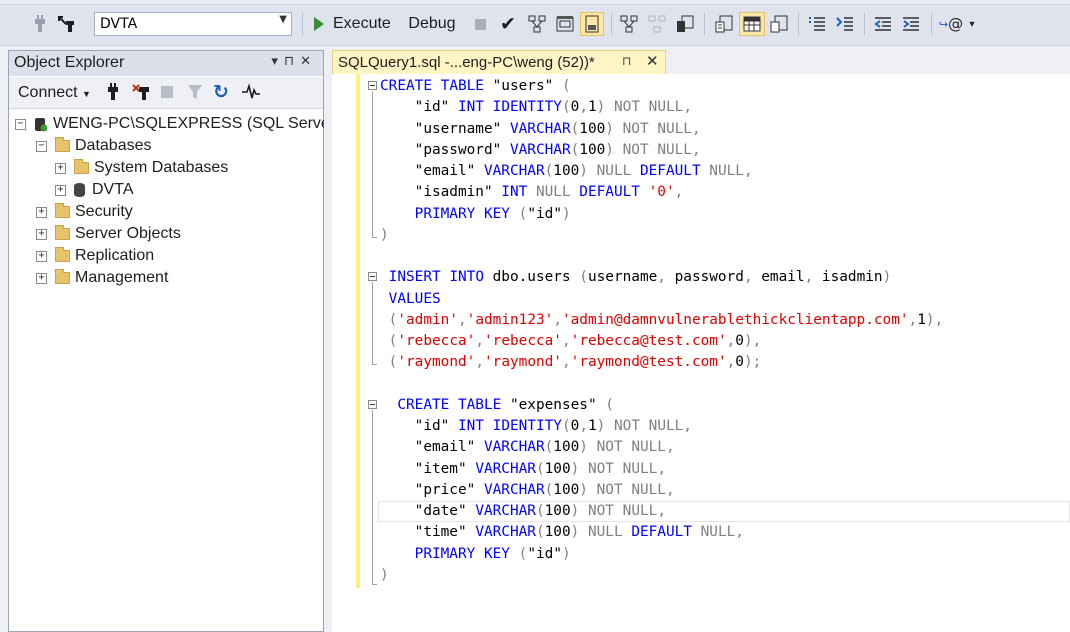 This screenshot has height=632, width=1070. I want to click on play-icon, so click(319, 24).